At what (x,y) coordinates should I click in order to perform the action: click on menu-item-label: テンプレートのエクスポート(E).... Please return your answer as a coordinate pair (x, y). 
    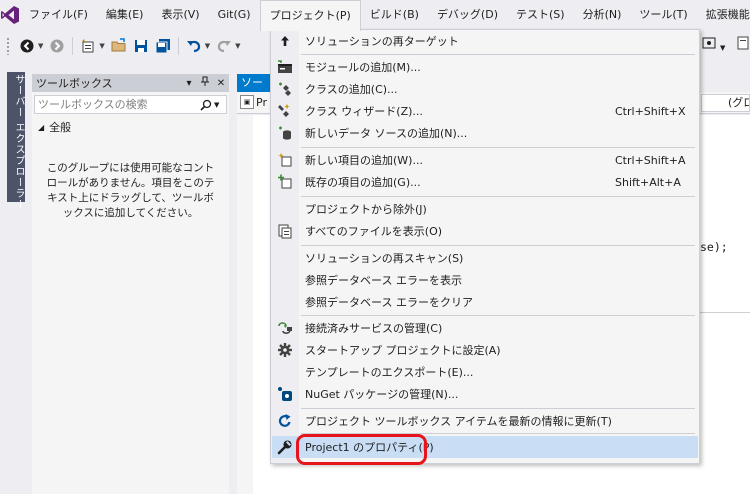
    Looking at the image, I should click on (389, 372).